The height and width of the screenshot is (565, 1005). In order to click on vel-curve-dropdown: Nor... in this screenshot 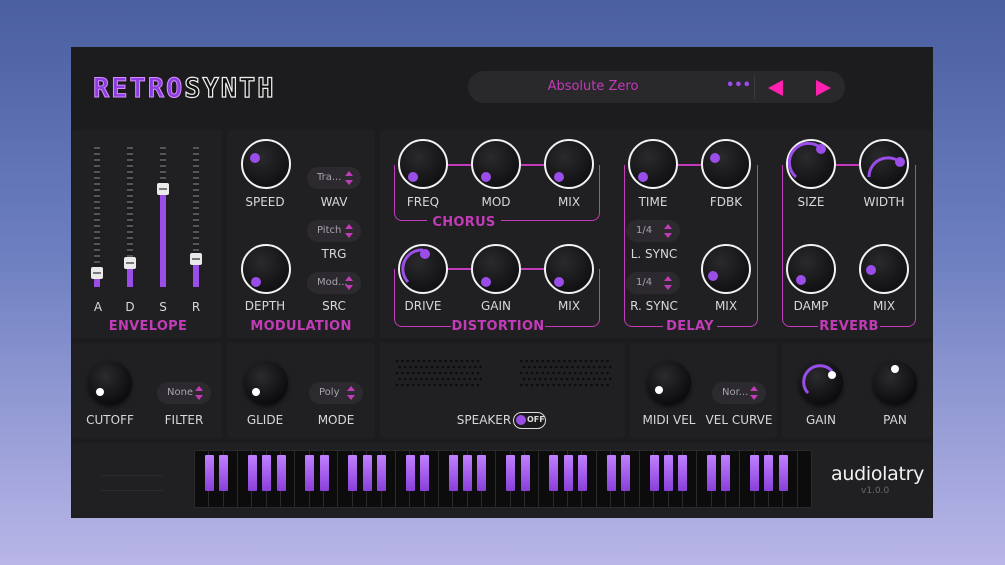, I will do `click(739, 393)`.